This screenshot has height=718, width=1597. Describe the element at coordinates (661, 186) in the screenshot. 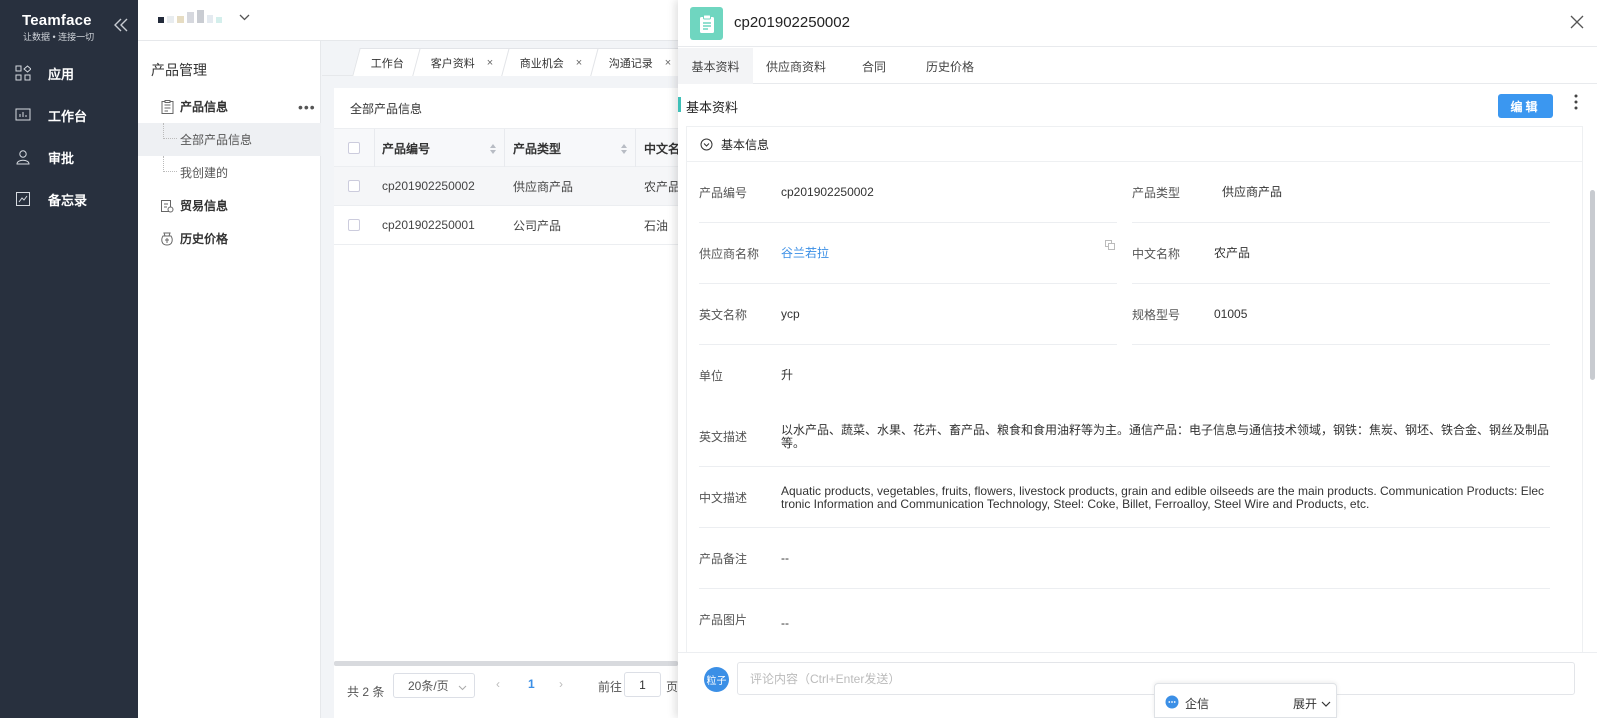

I see `cell-cn-name: 农产品` at that location.